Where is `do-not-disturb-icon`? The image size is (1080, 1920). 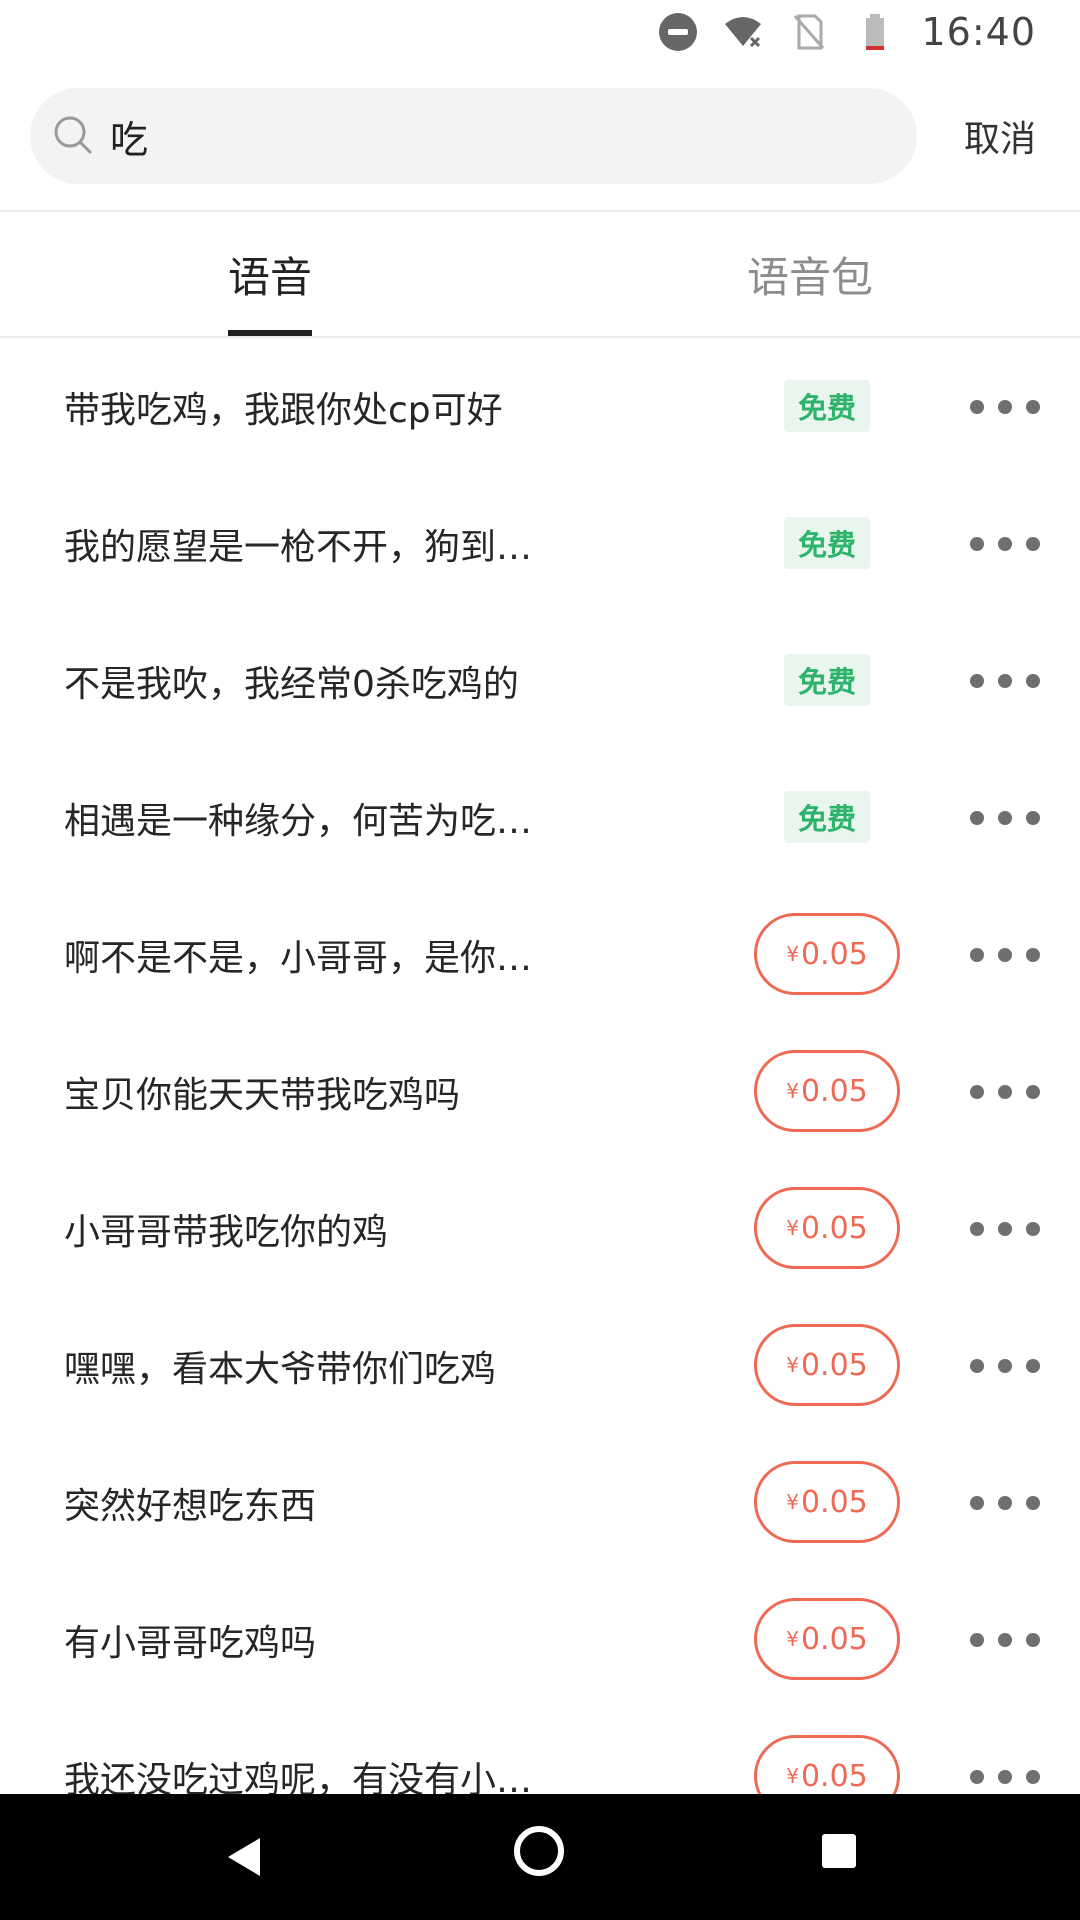
do-not-disturb-icon is located at coordinates (678, 32).